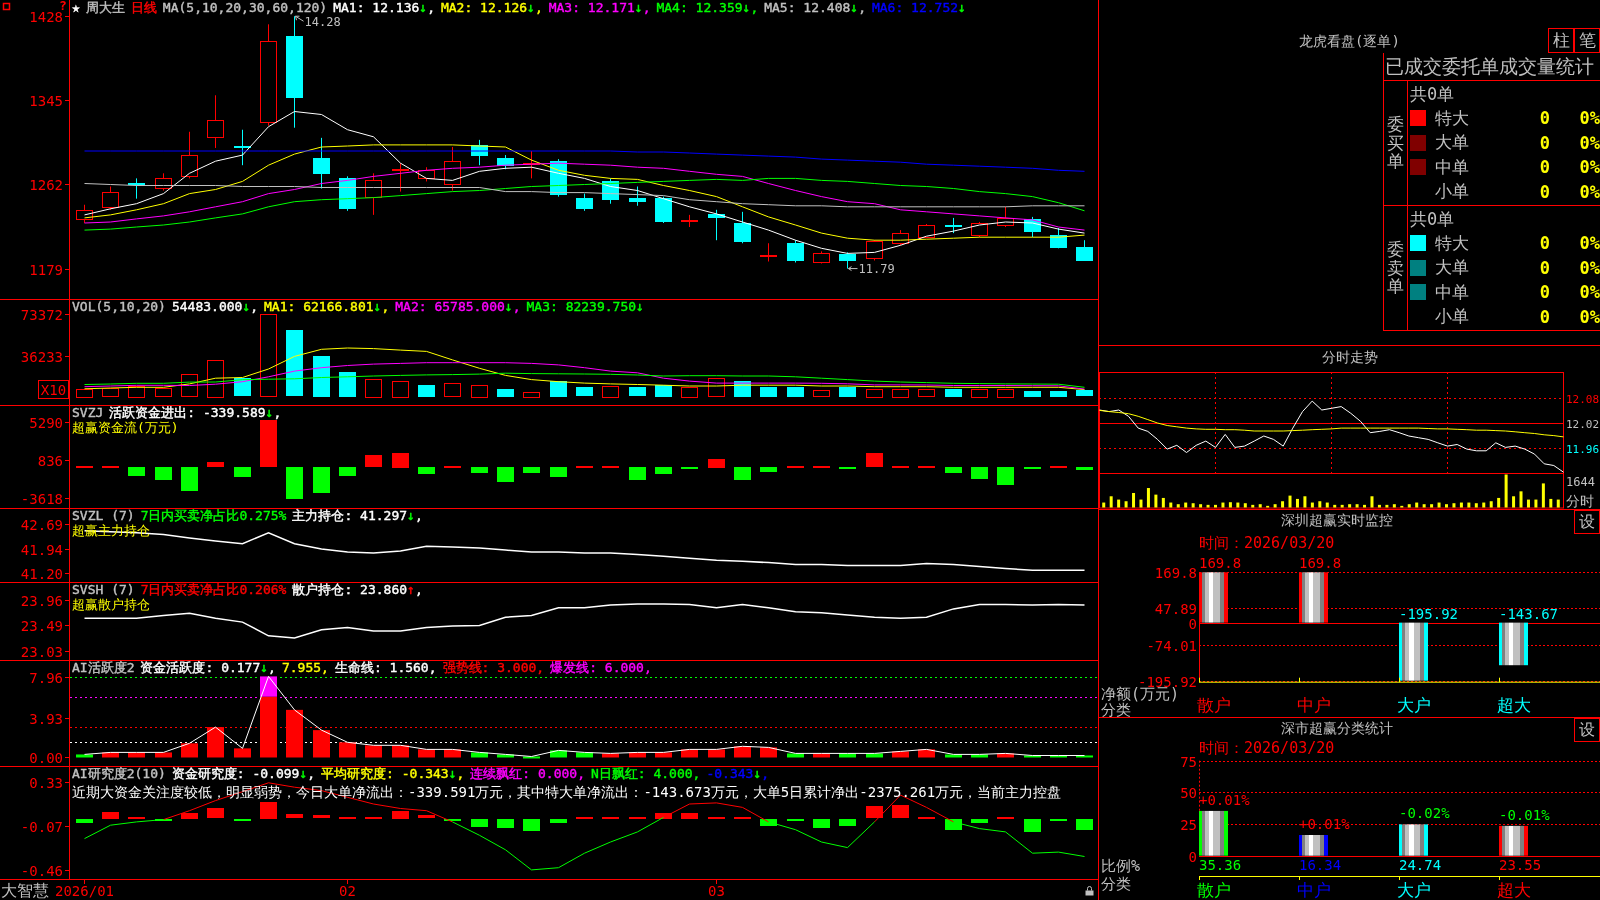 The width and height of the screenshot is (1600, 900). Describe the element at coordinates (41, 498) in the screenshot. I see `axis-label: -3618` at that location.